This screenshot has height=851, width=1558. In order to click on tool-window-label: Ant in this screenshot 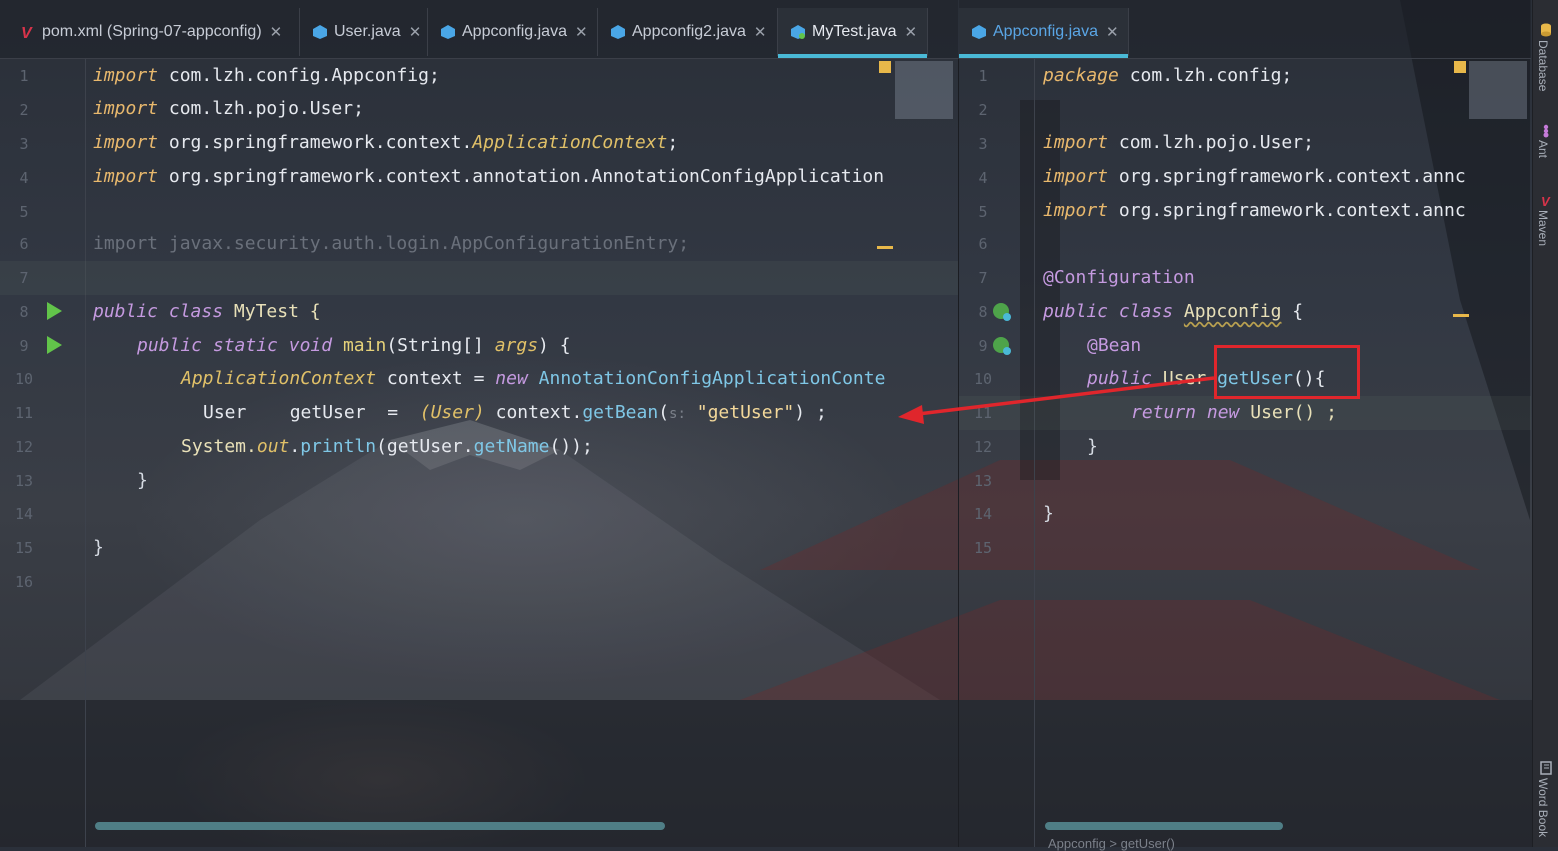, I will do `click(1543, 149)`.